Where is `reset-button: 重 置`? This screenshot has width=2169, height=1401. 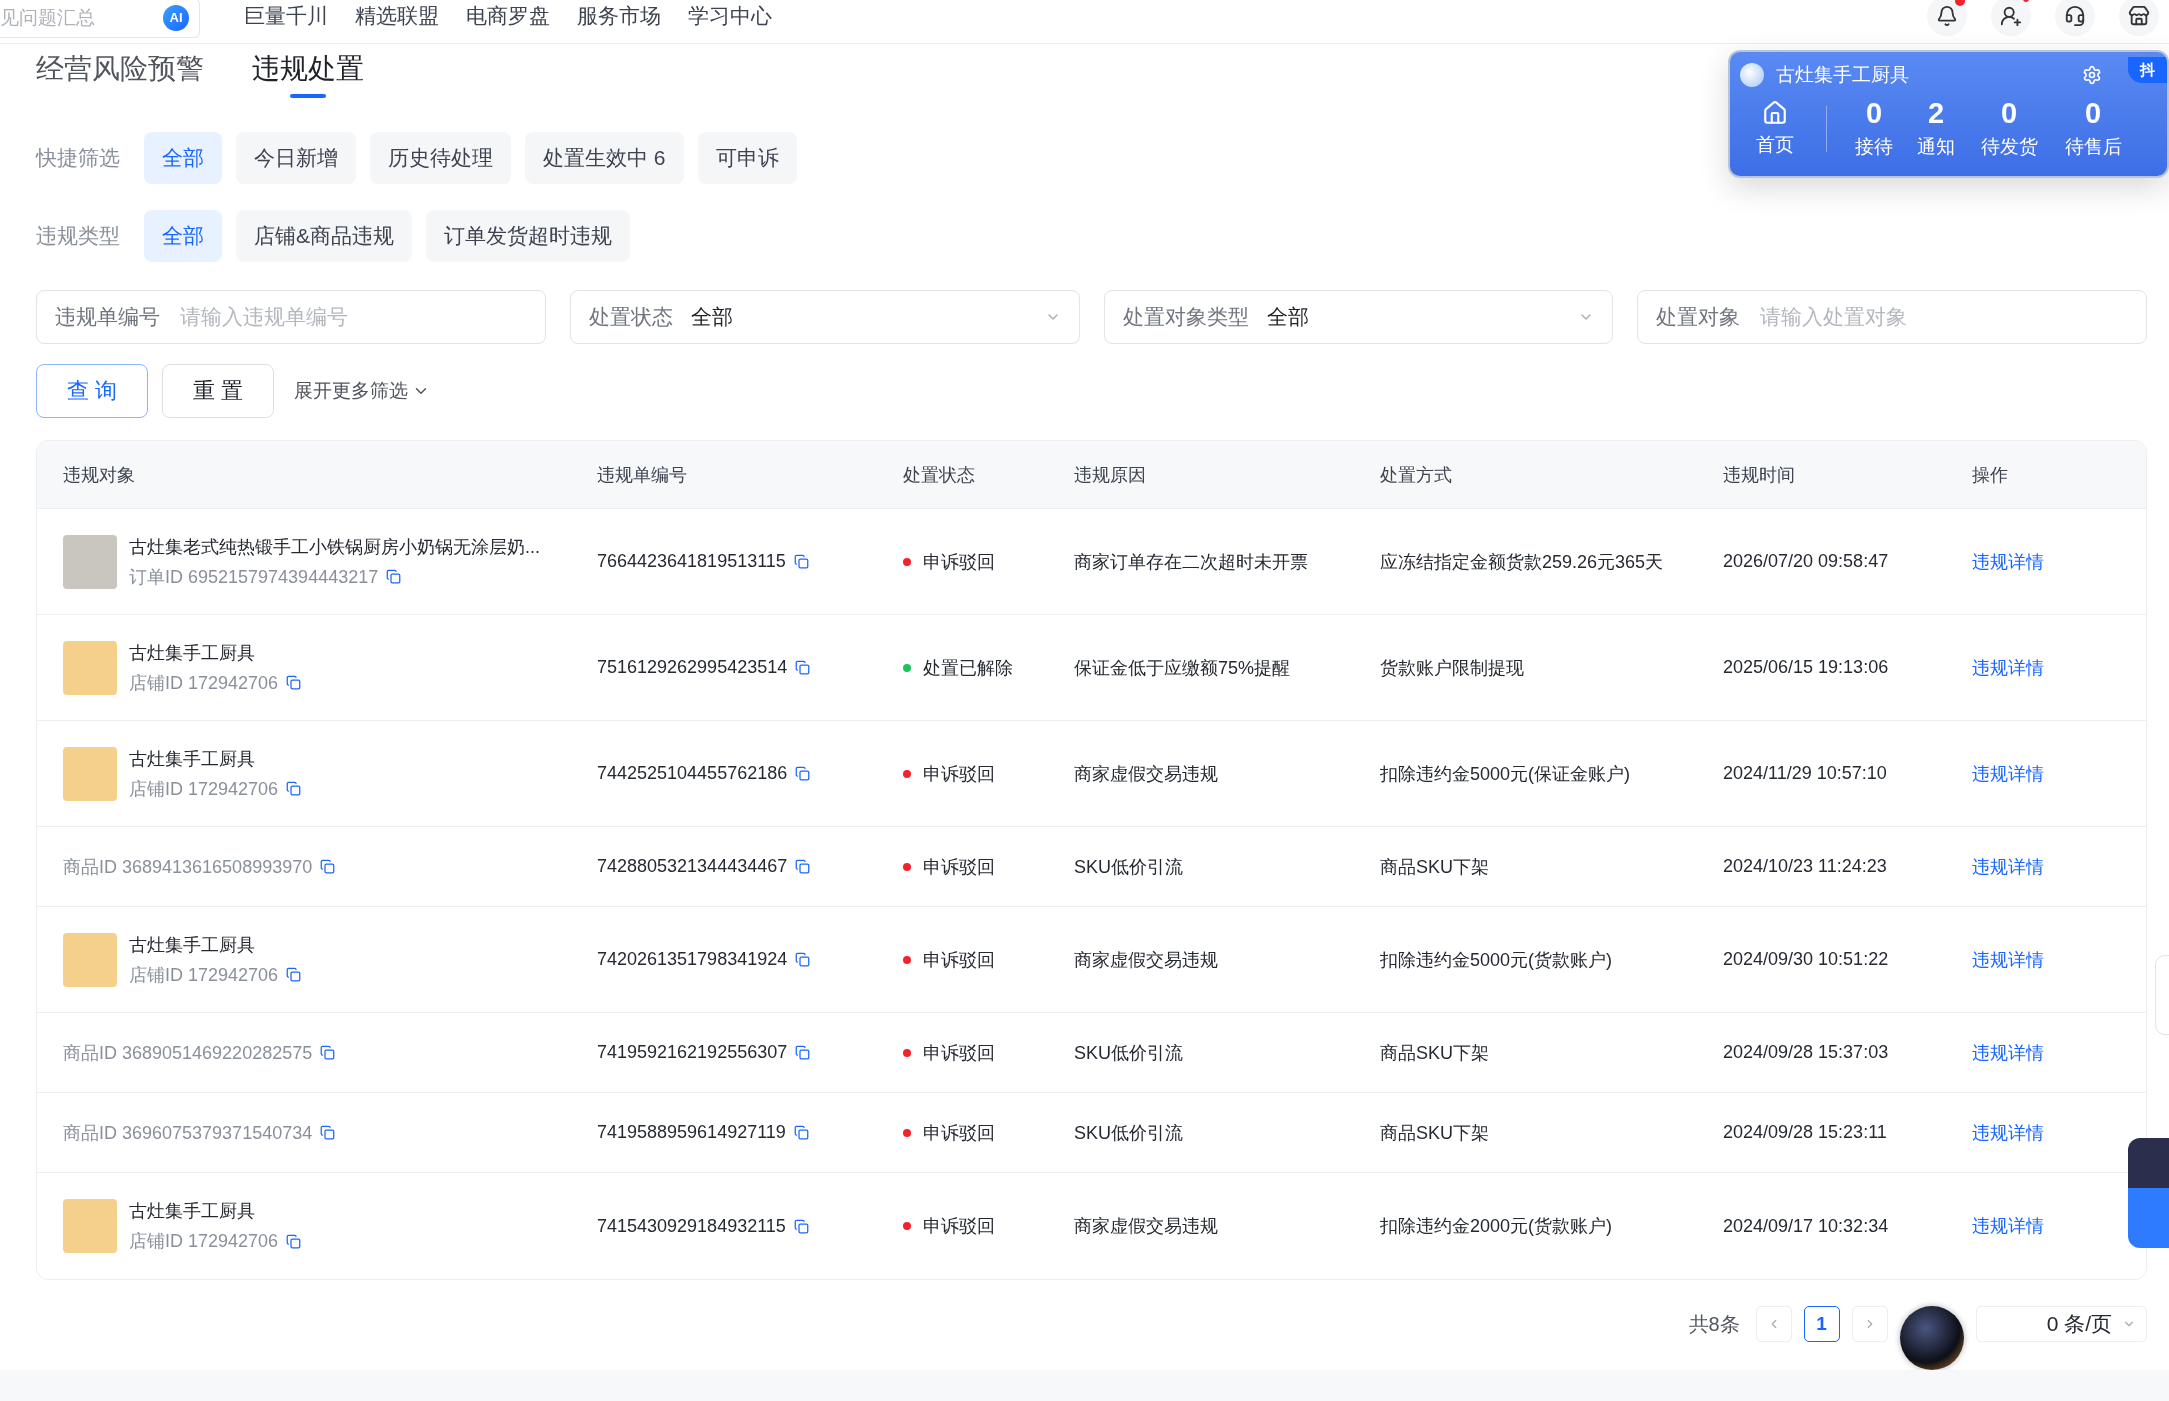 reset-button: 重 置 is located at coordinates (218, 391).